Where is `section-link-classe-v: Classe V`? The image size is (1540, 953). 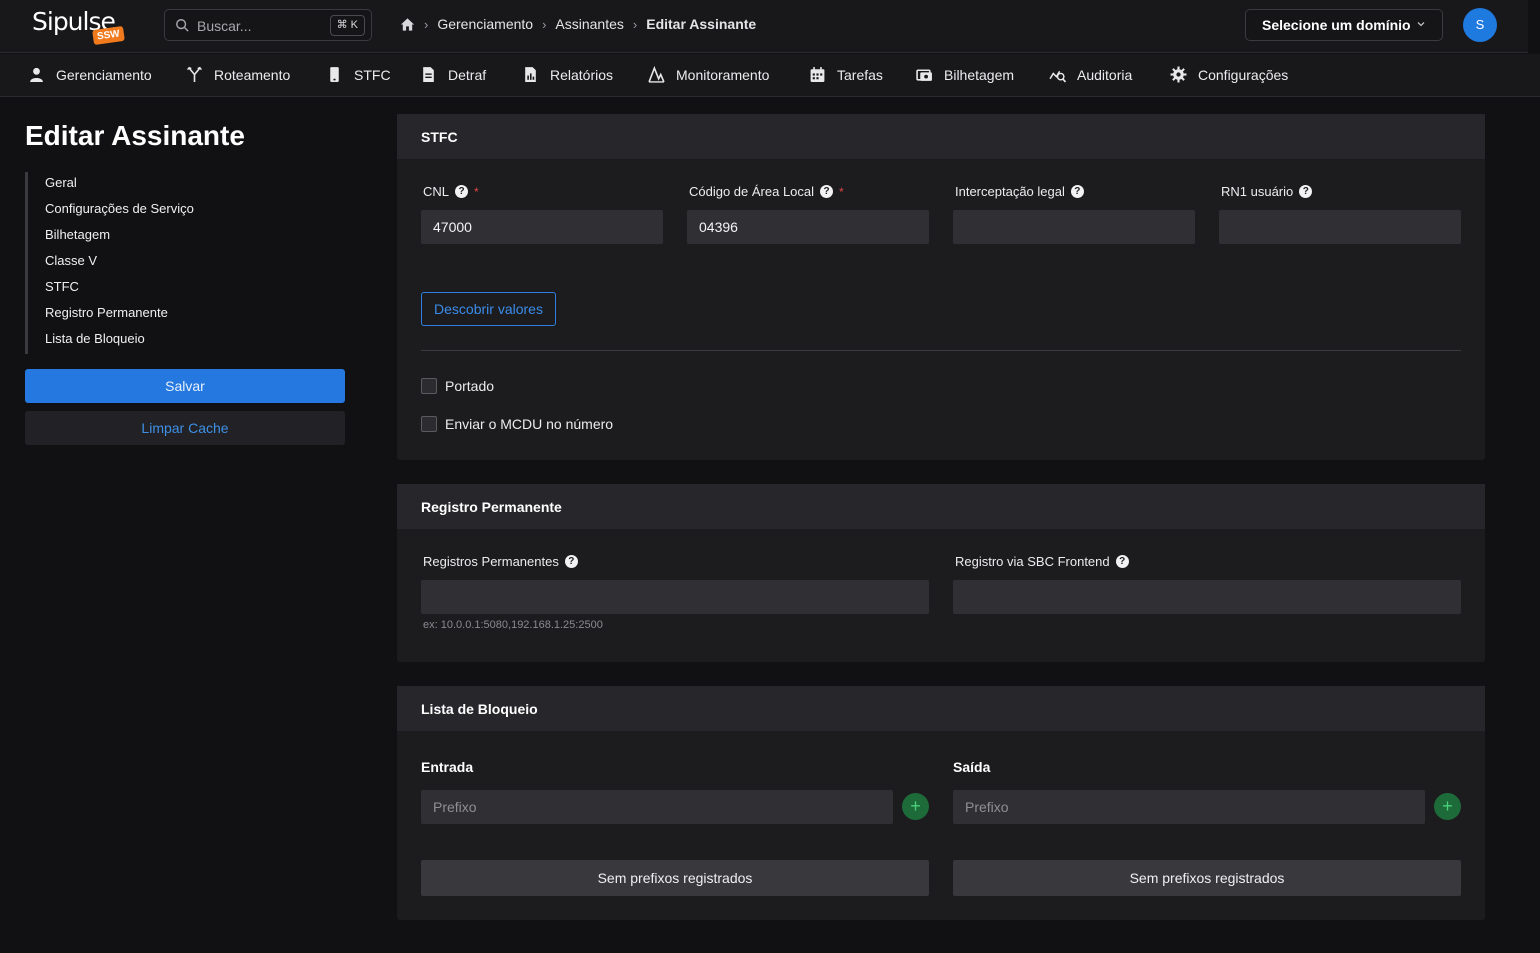
section-link-classe-v: Classe V is located at coordinates (119, 263).